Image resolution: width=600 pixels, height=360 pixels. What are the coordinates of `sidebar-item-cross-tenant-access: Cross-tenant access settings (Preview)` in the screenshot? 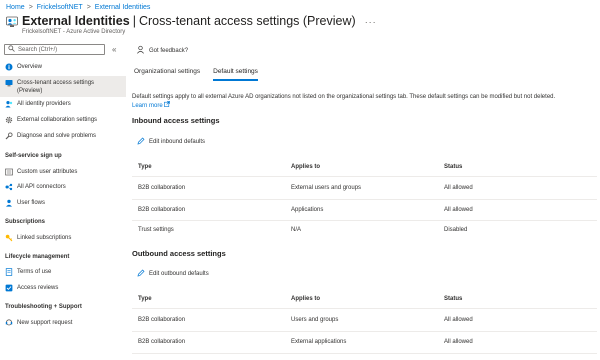 It's located at (63, 86).